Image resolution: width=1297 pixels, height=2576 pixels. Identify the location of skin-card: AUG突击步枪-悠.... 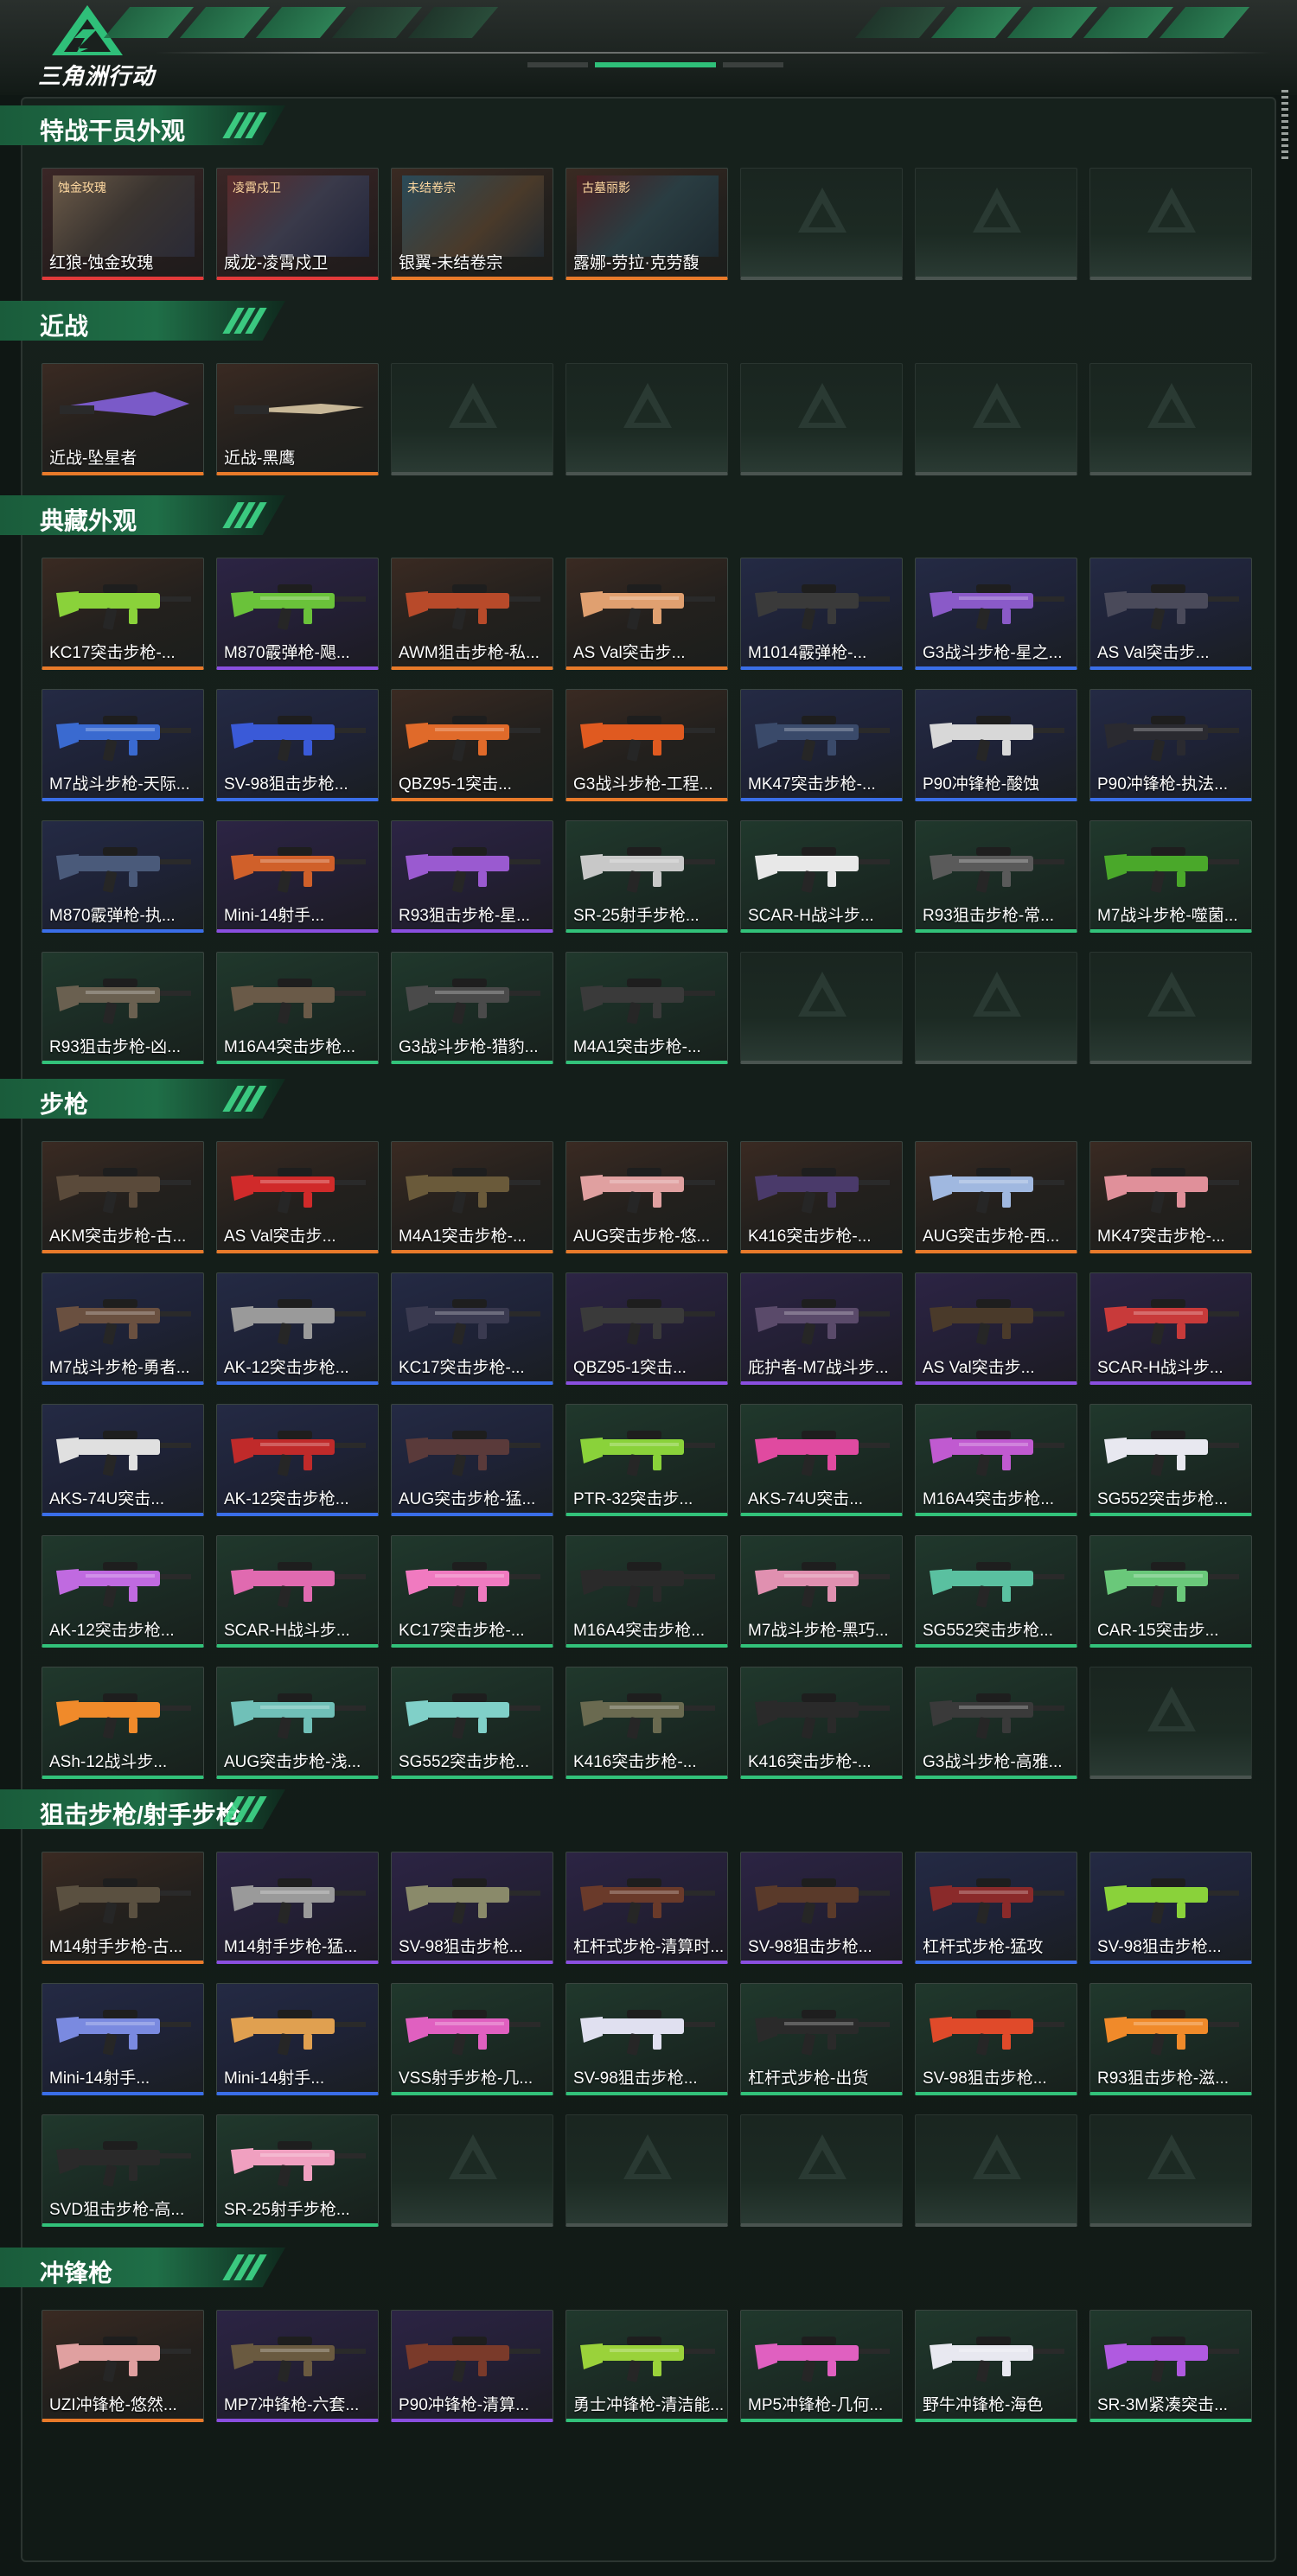
(647, 1197).